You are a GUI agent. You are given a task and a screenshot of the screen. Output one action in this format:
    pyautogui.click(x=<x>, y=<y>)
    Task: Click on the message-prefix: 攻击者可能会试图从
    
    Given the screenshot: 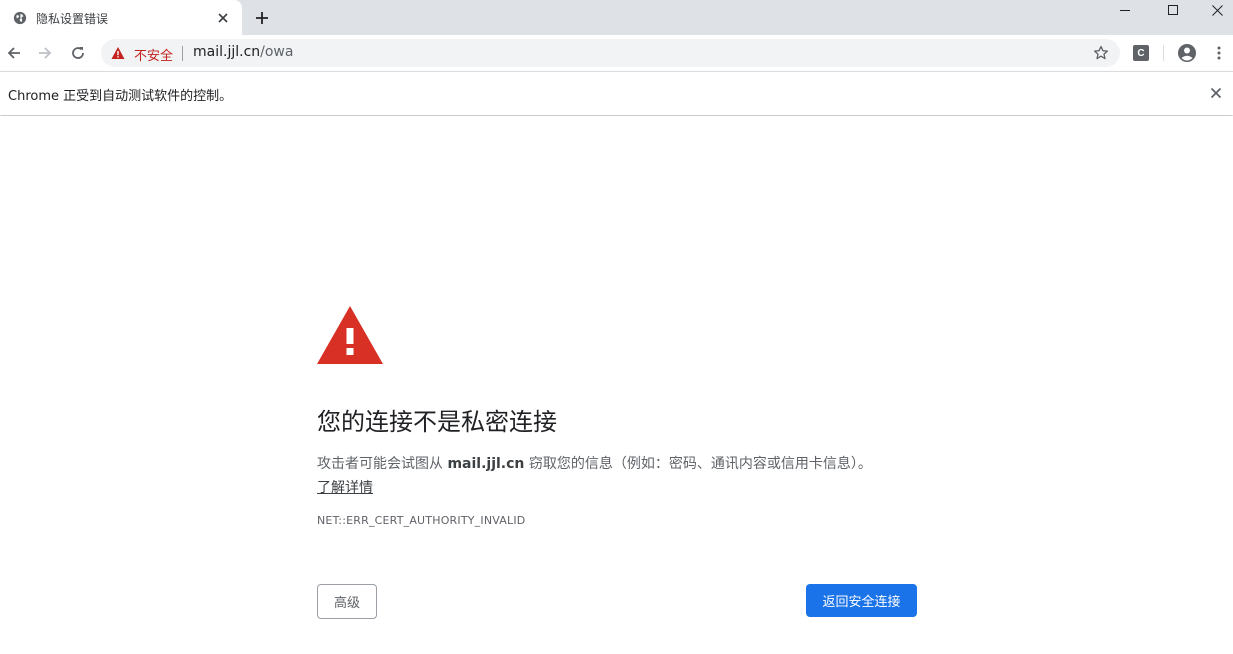 What is the action you would take?
    pyautogui.click(x=382, y=464)
    